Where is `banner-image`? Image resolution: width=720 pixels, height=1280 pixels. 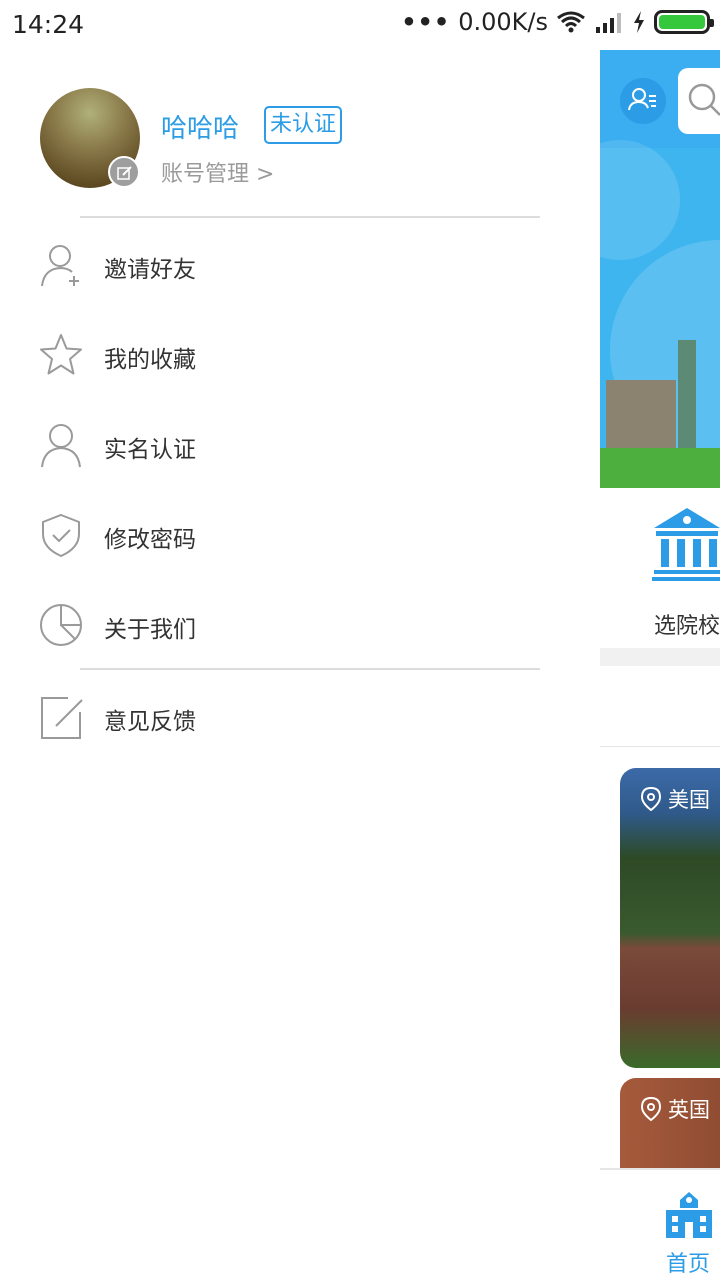 banner-image is located at coordinates (660, 269).